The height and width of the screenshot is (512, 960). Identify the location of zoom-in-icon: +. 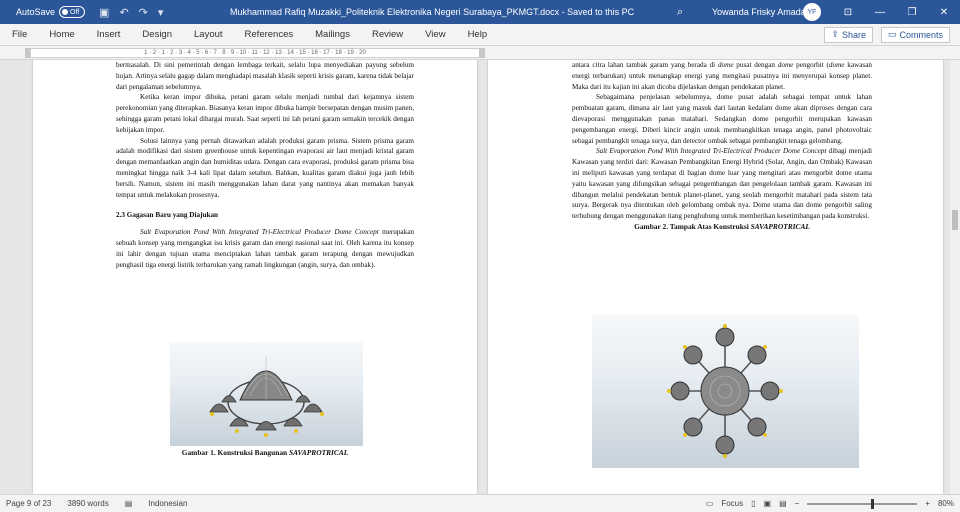
(927, 503).